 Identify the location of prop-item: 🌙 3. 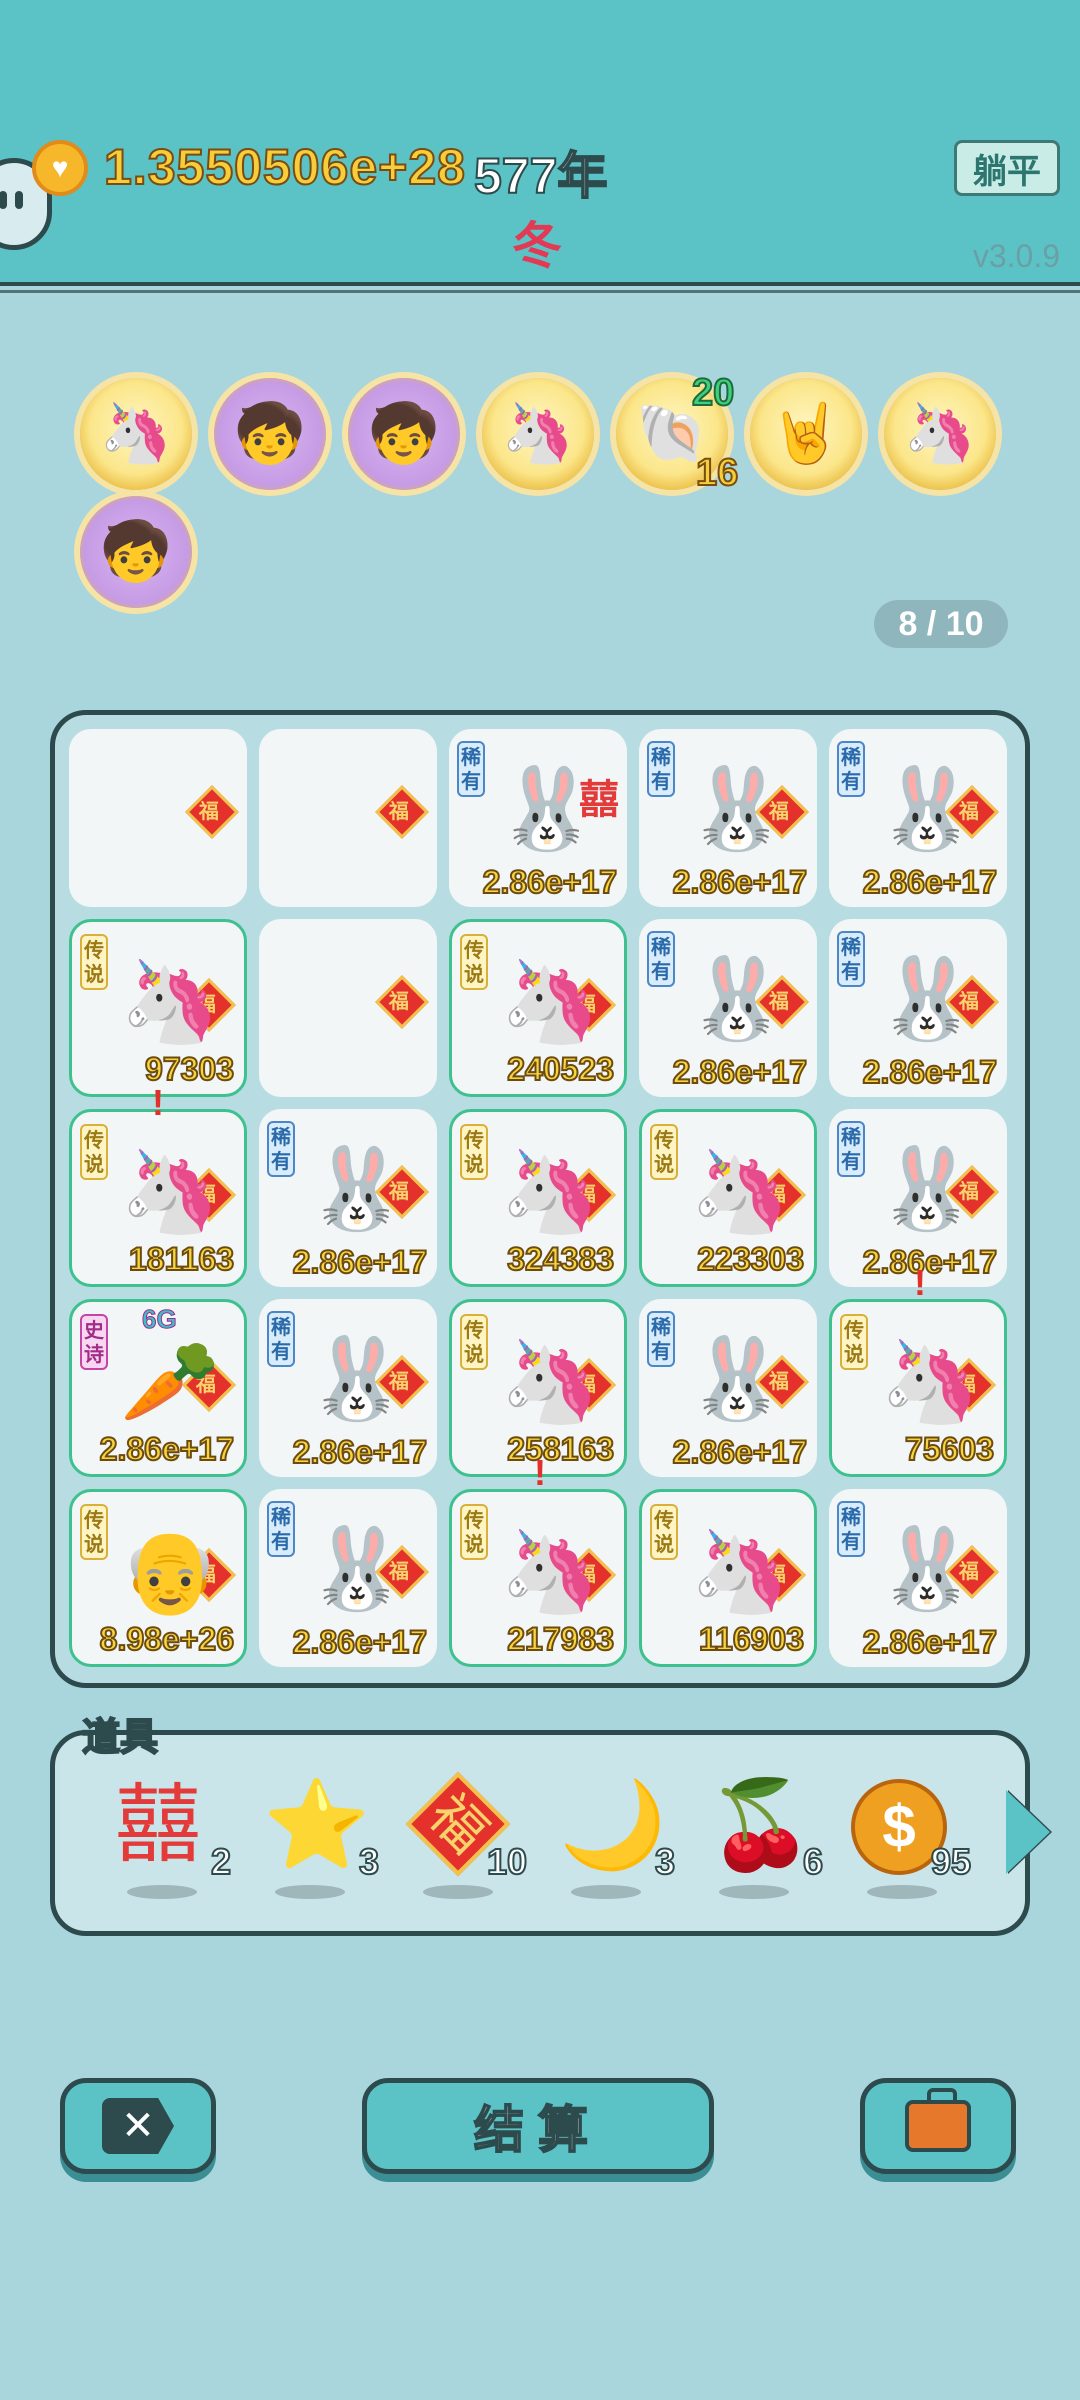
(612, 1837).